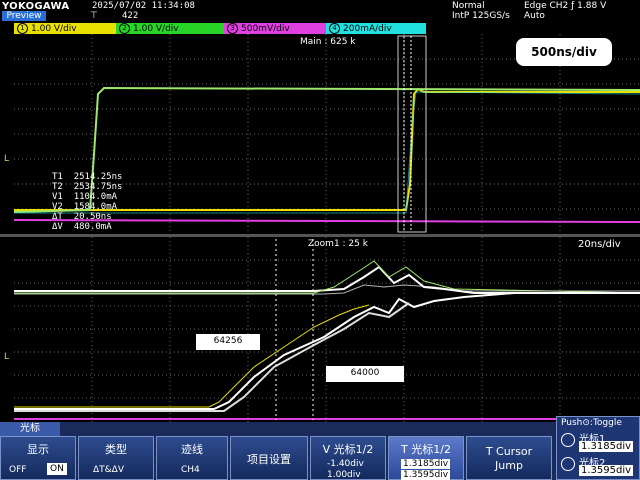  Describe the element at coordinates (564, 52) in the screenshot. I see `timebase-badge: 500ns/div` at that location.